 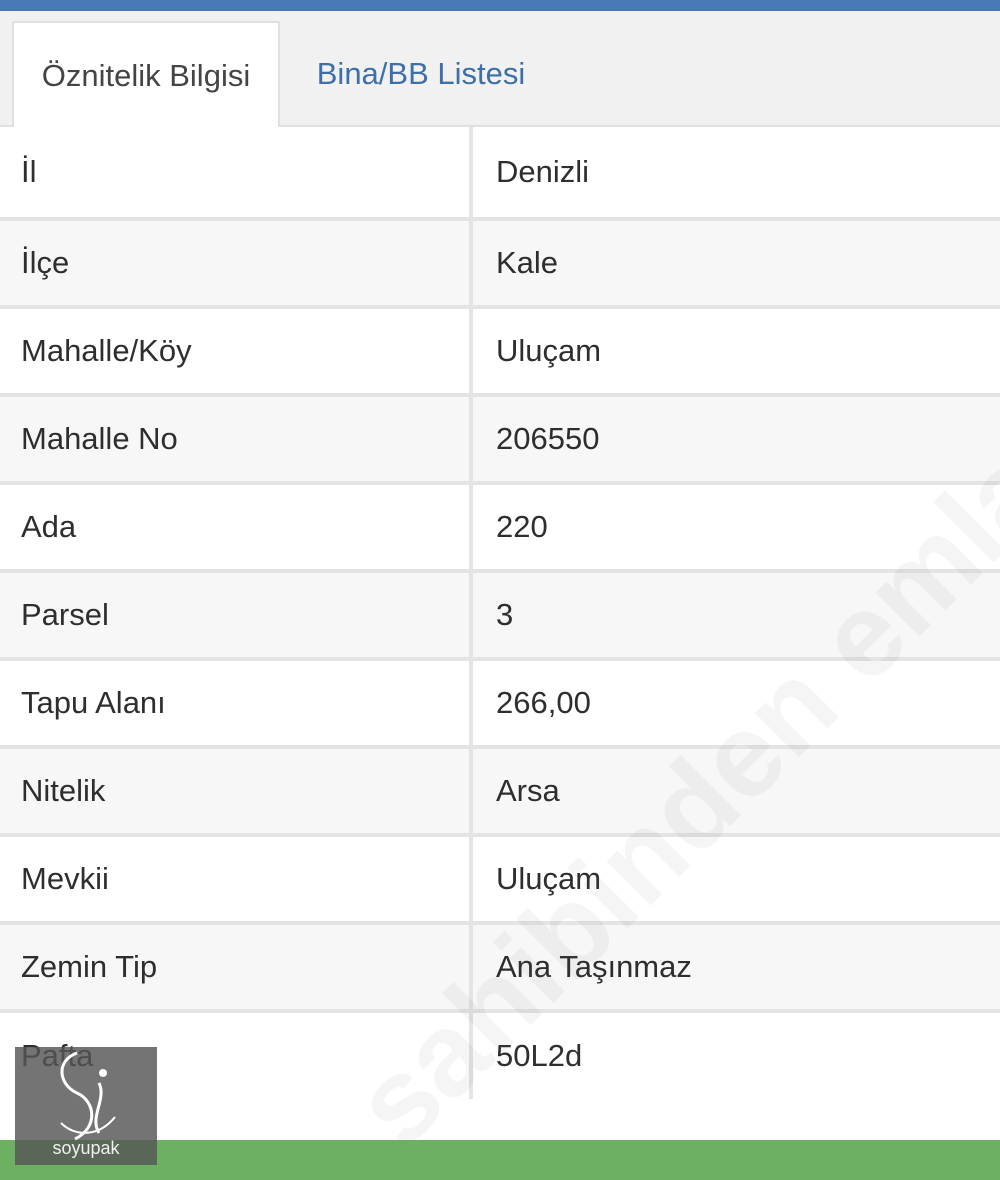 I want to click on row-key: Parsel, so click(x=236, y=614).